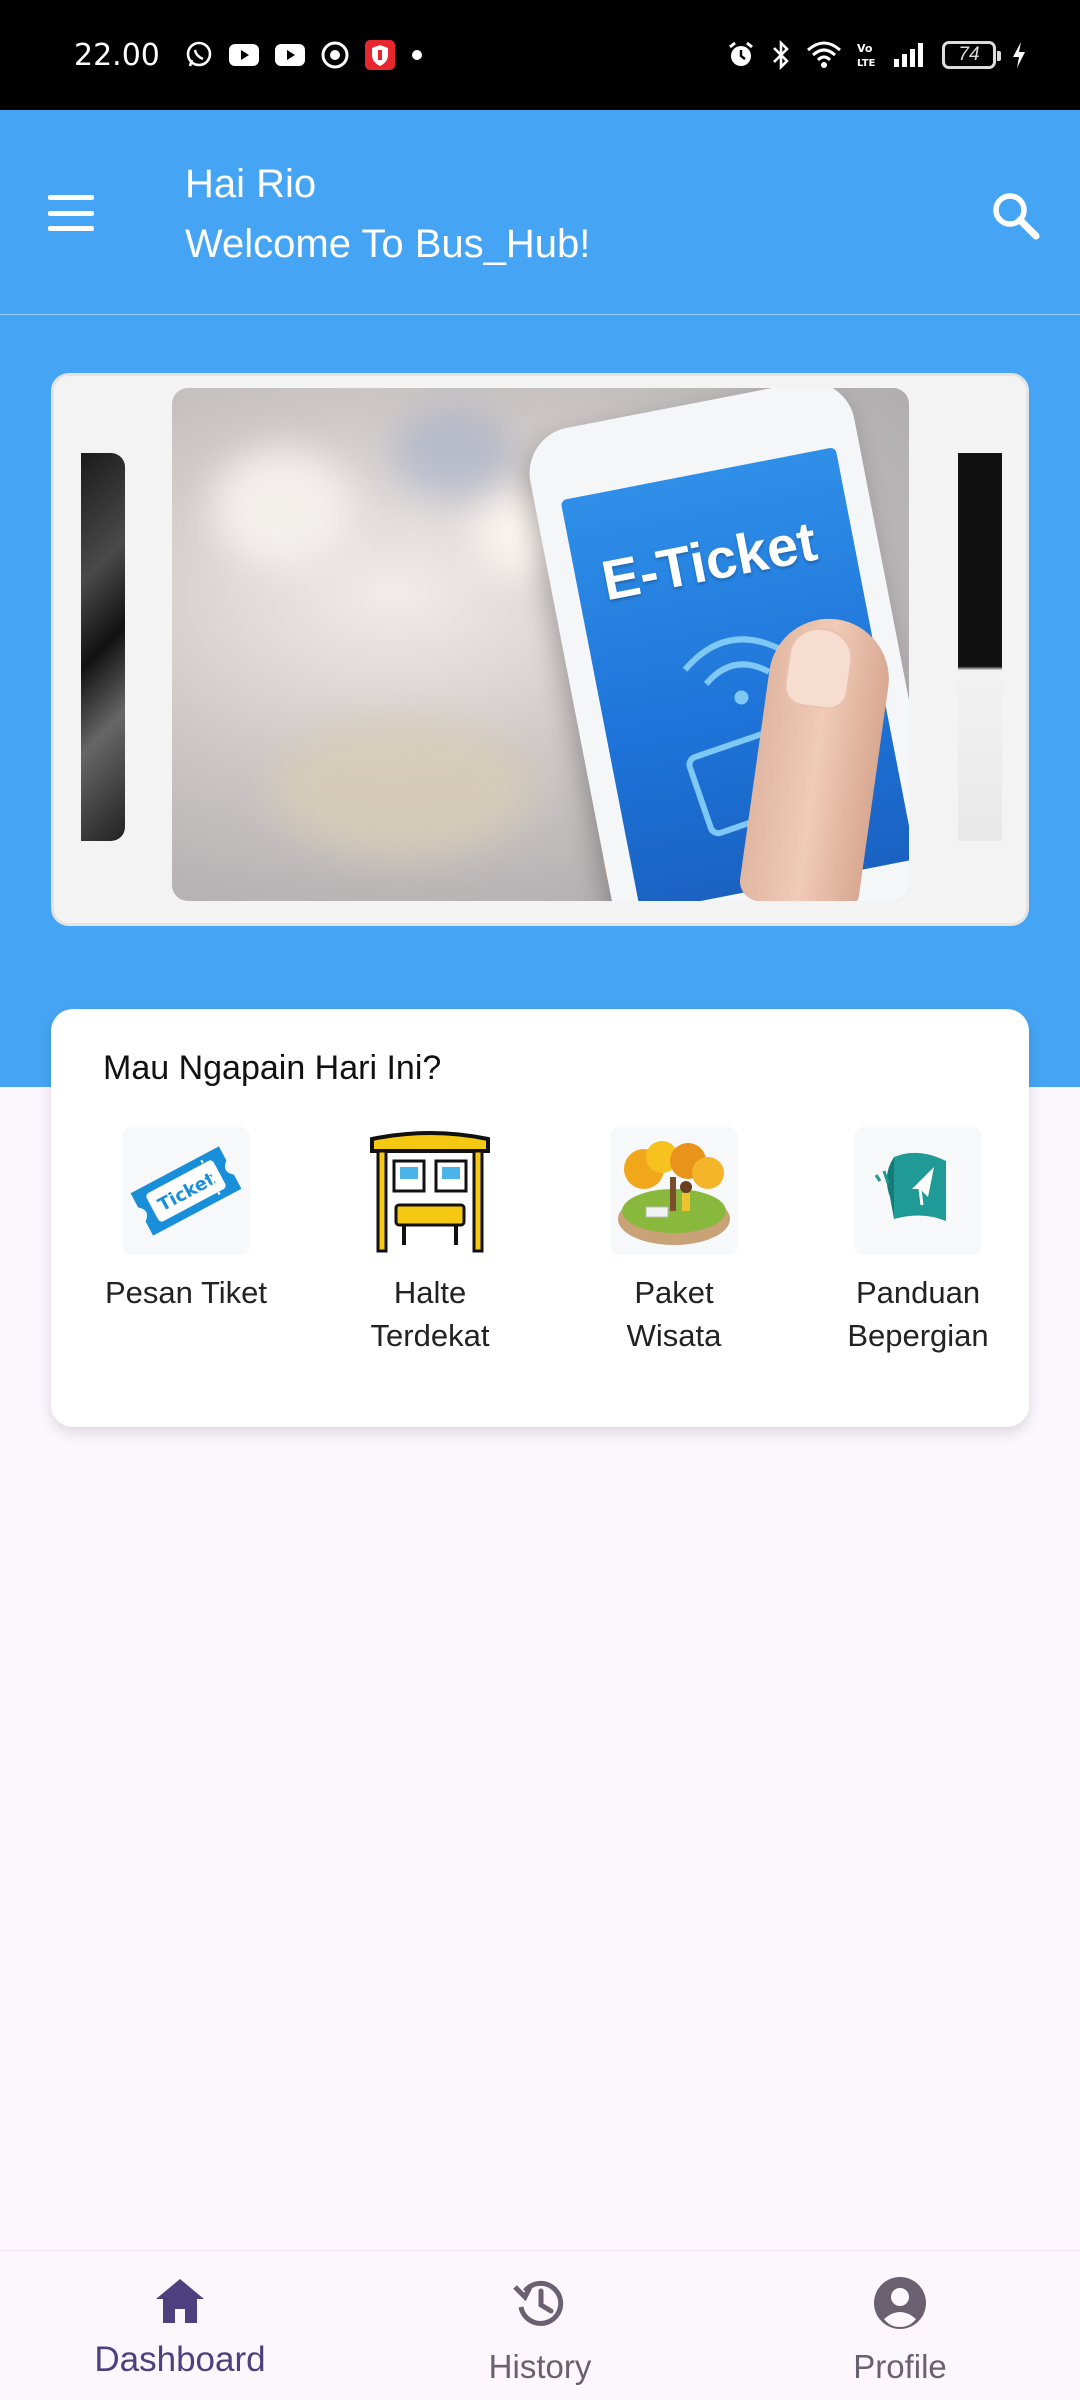 The image size is (1080, 2400). I want to click on eticket-text: E-Ticket, so click(709, 561).